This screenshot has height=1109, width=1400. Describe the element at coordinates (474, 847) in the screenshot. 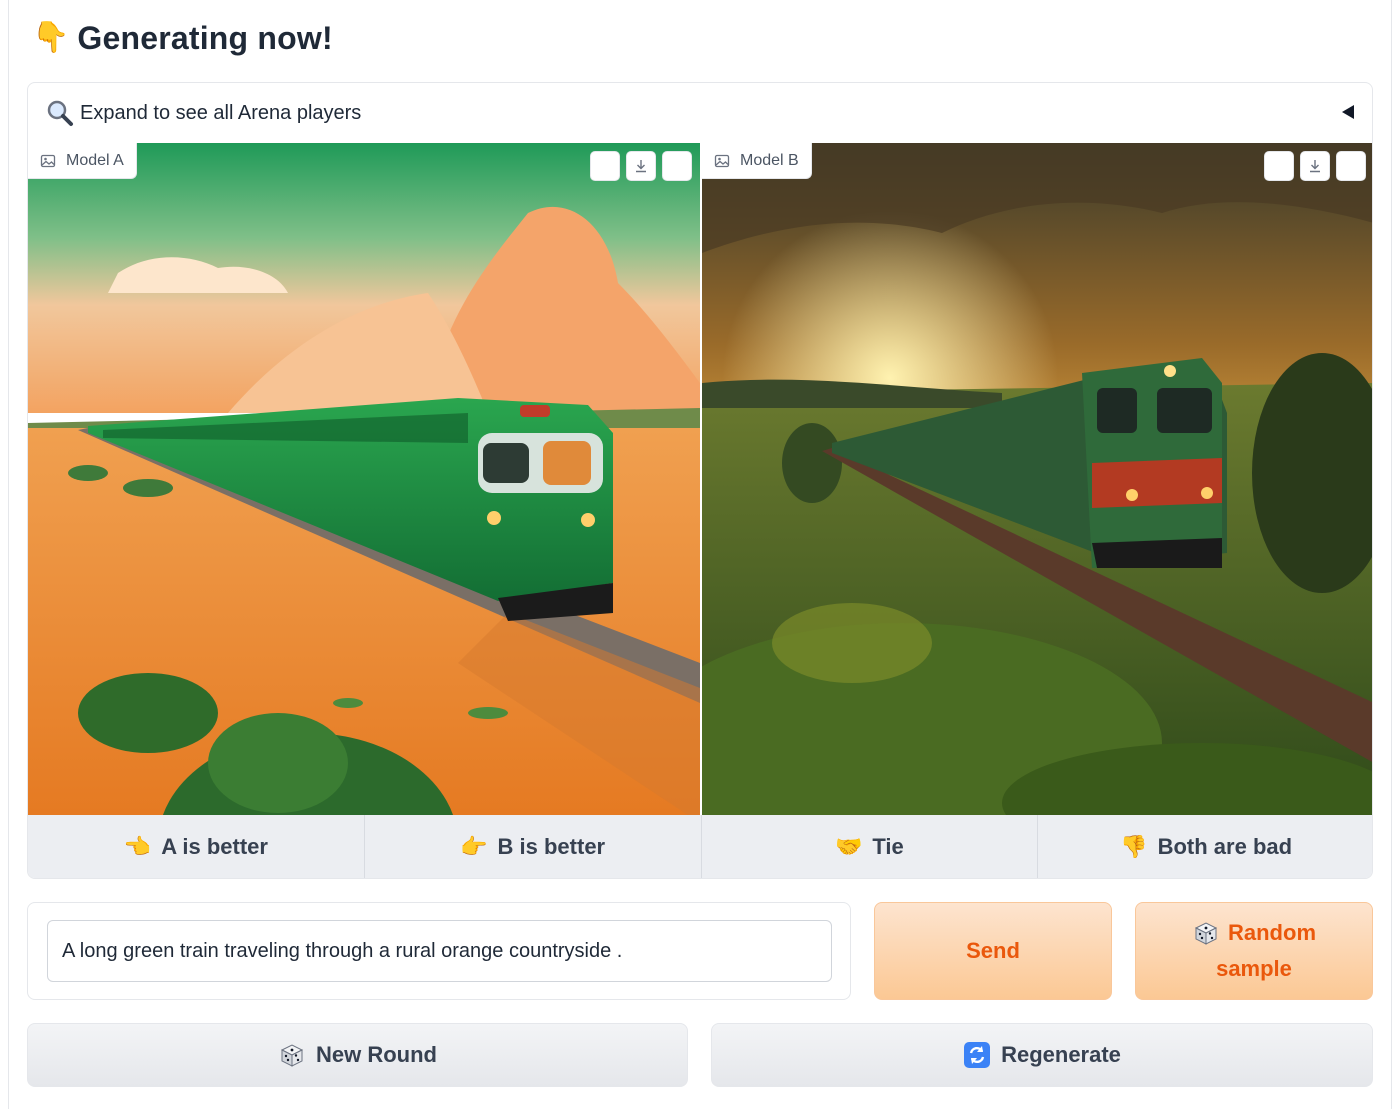

I see `pointing-right-icon: 👉` at that location.